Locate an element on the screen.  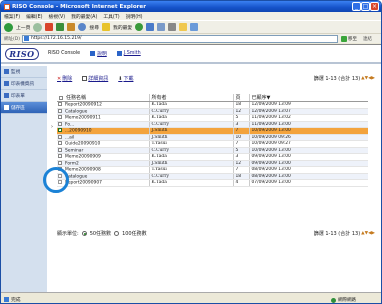
record-count: 篩選 1-13 (合計 13) is located at coordinates (337, 79).